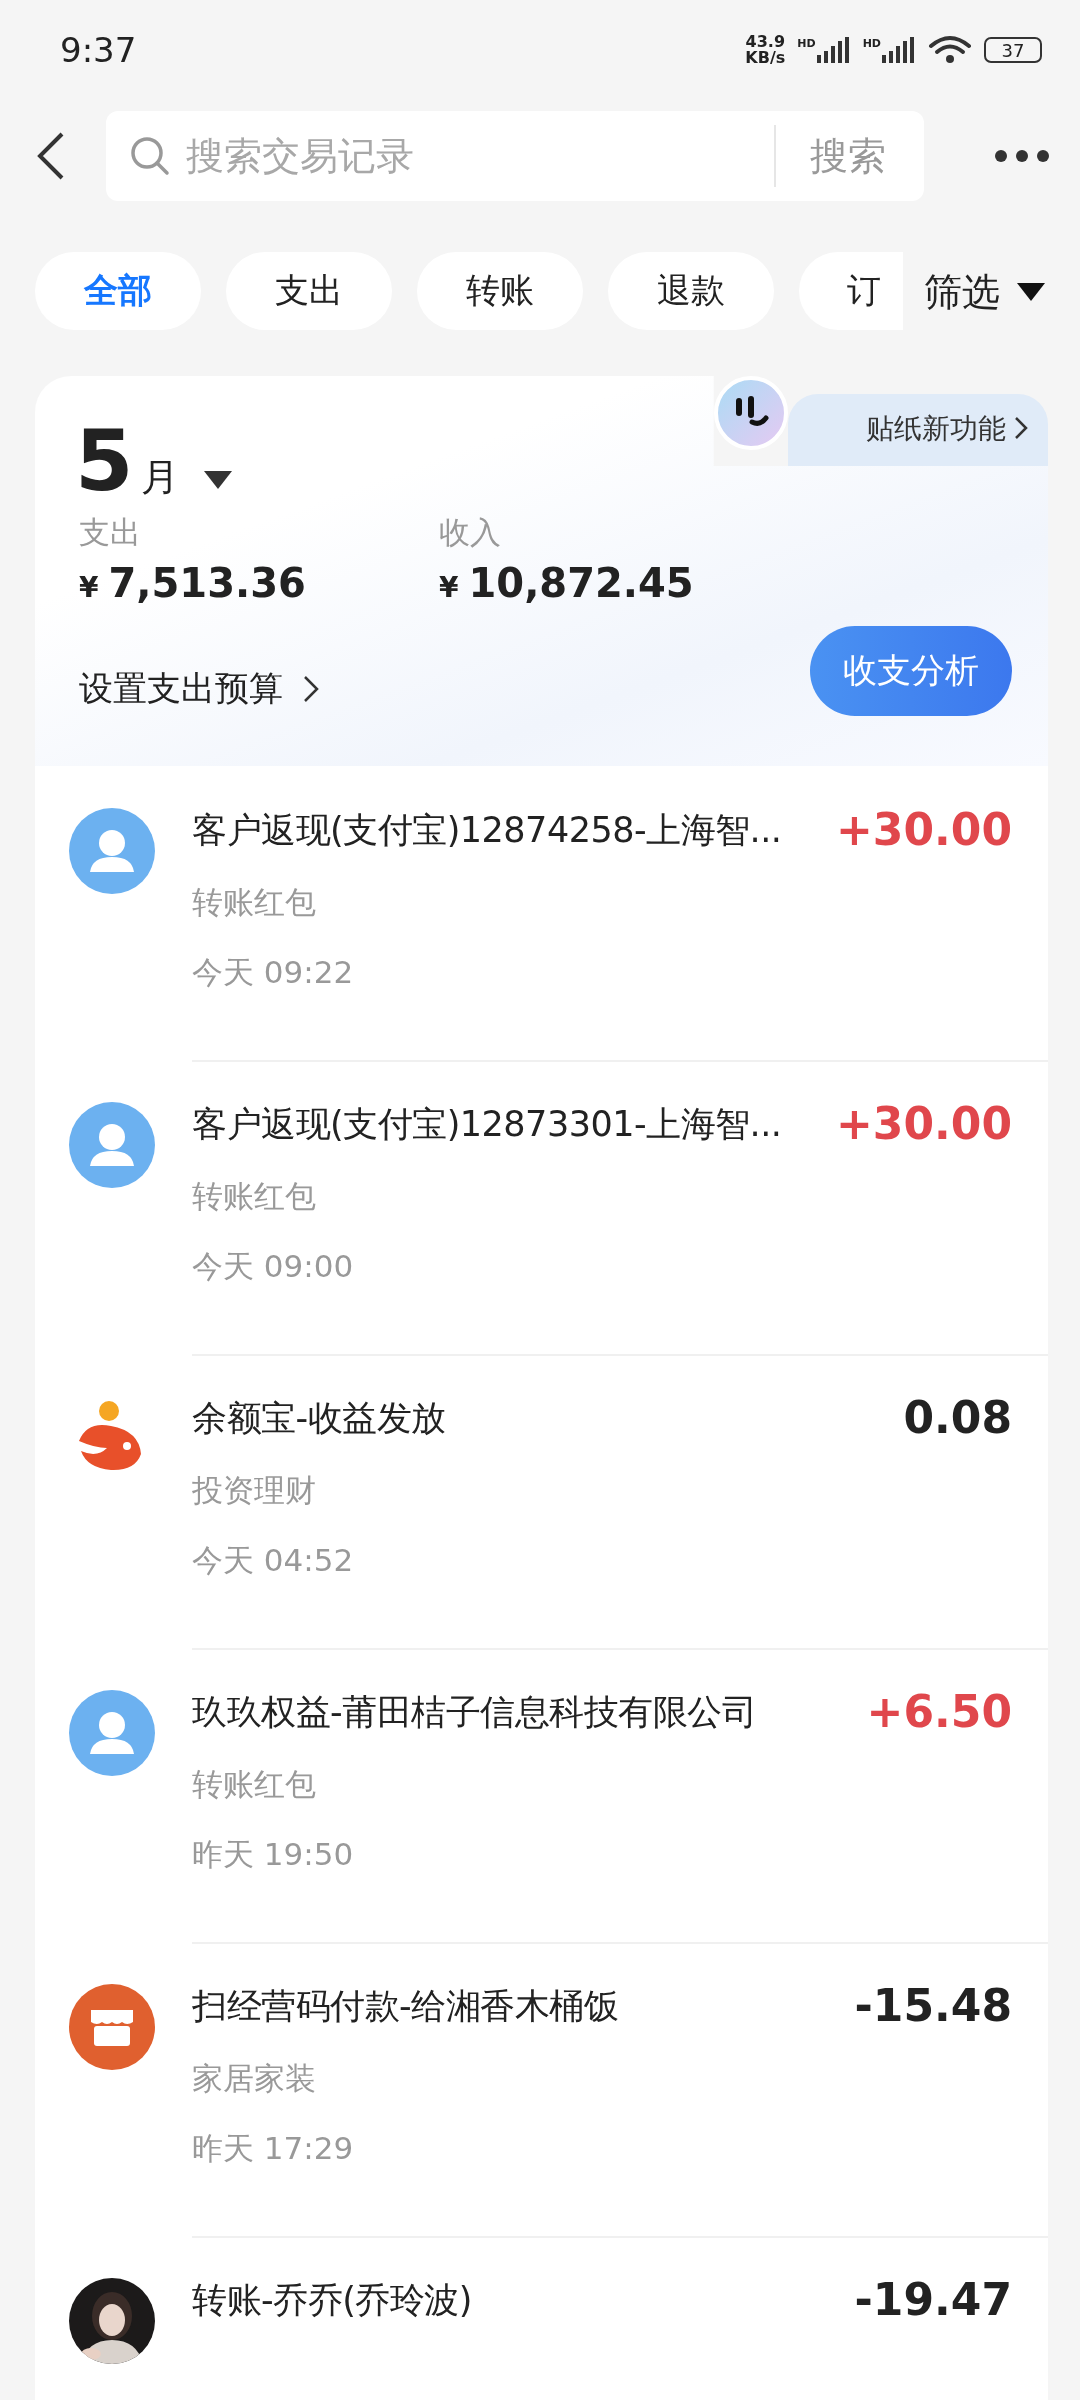 This screenshot has height=2400, width=1080. Describe the element at coordinates (118, 291) in the screenshot. I see `filter-chip: 全部` at that location.